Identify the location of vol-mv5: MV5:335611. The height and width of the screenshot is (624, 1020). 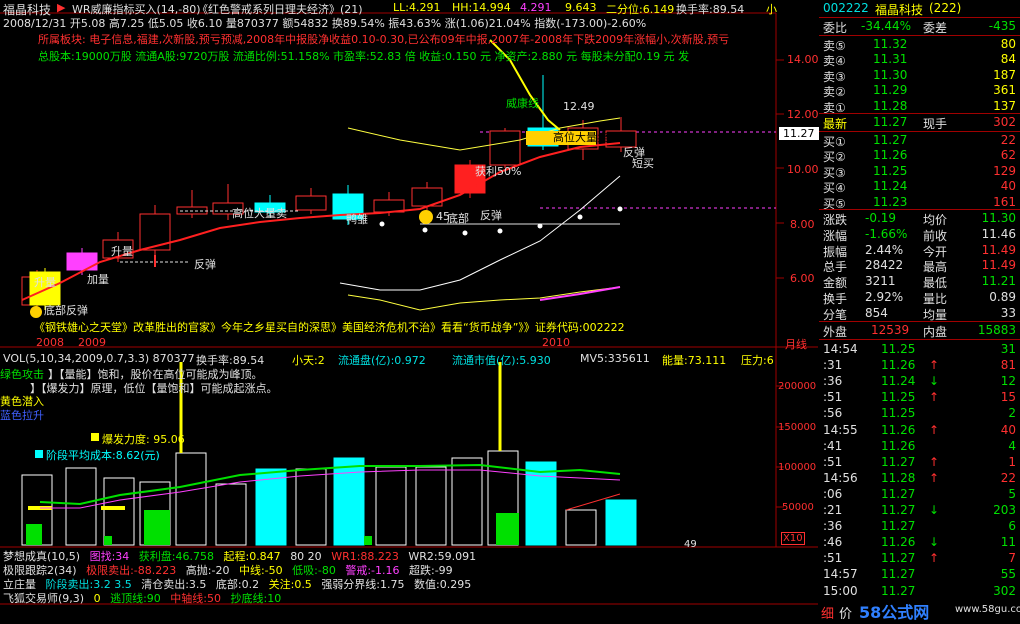
(615, 358).